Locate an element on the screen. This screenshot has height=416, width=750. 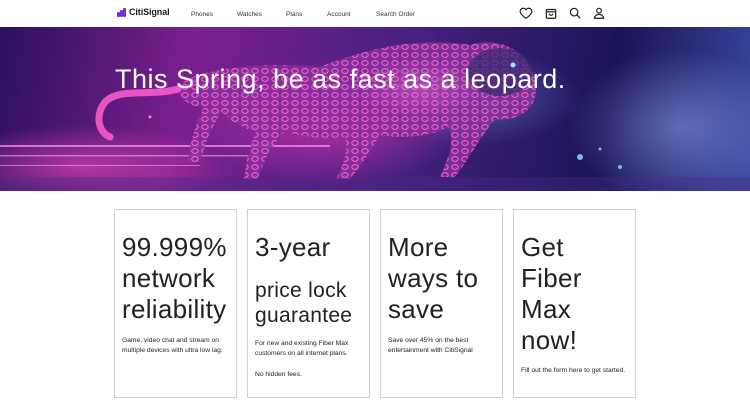
nav-item-watches: Watches is located at coordinates (249, 14).